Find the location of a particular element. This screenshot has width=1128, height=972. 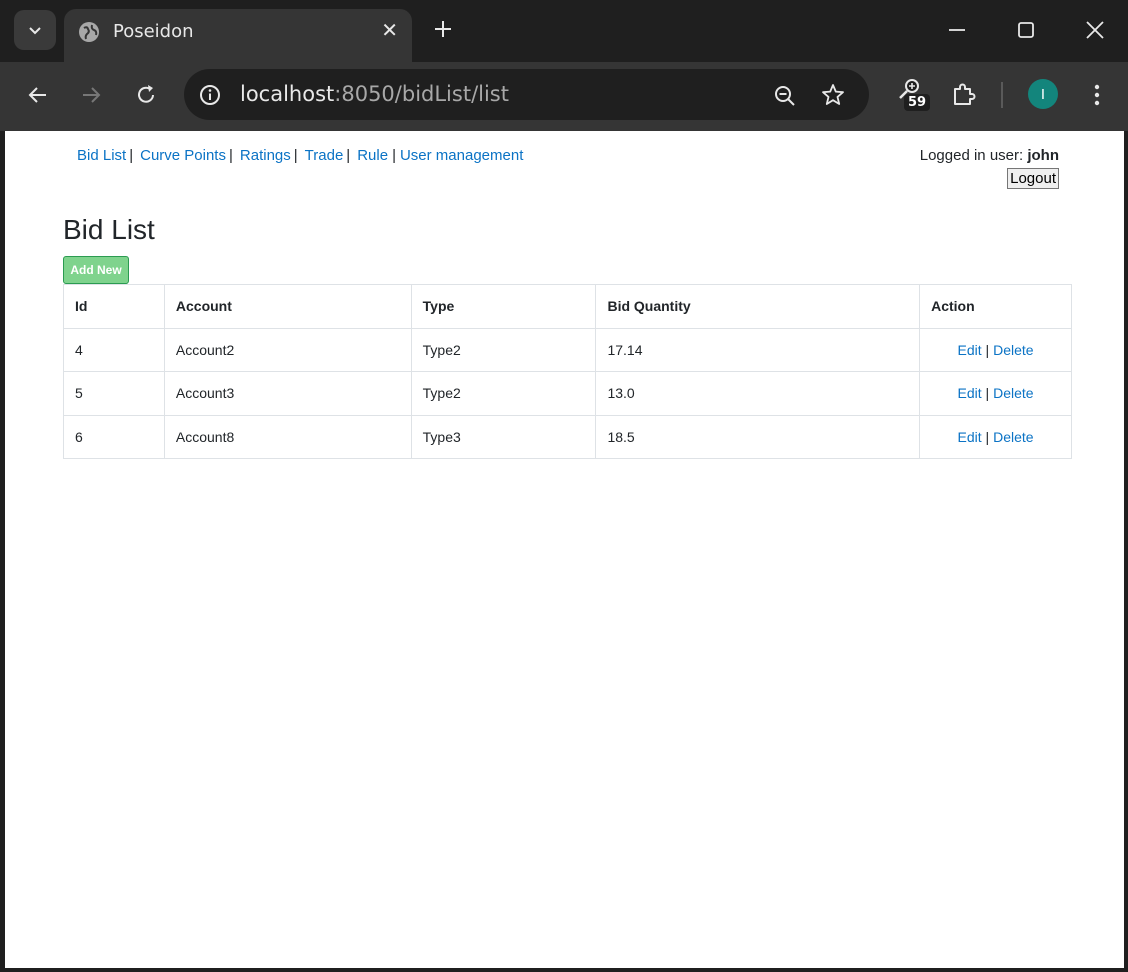

browser-tab-strip: Poseidon ✕ is located at coordinates (564, 31).